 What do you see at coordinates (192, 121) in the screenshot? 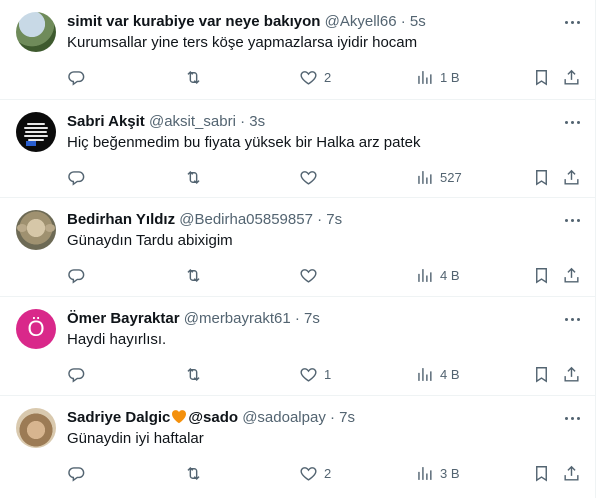
I see `user-handle: @aksit_sabri` at bounding box center [192, 121].